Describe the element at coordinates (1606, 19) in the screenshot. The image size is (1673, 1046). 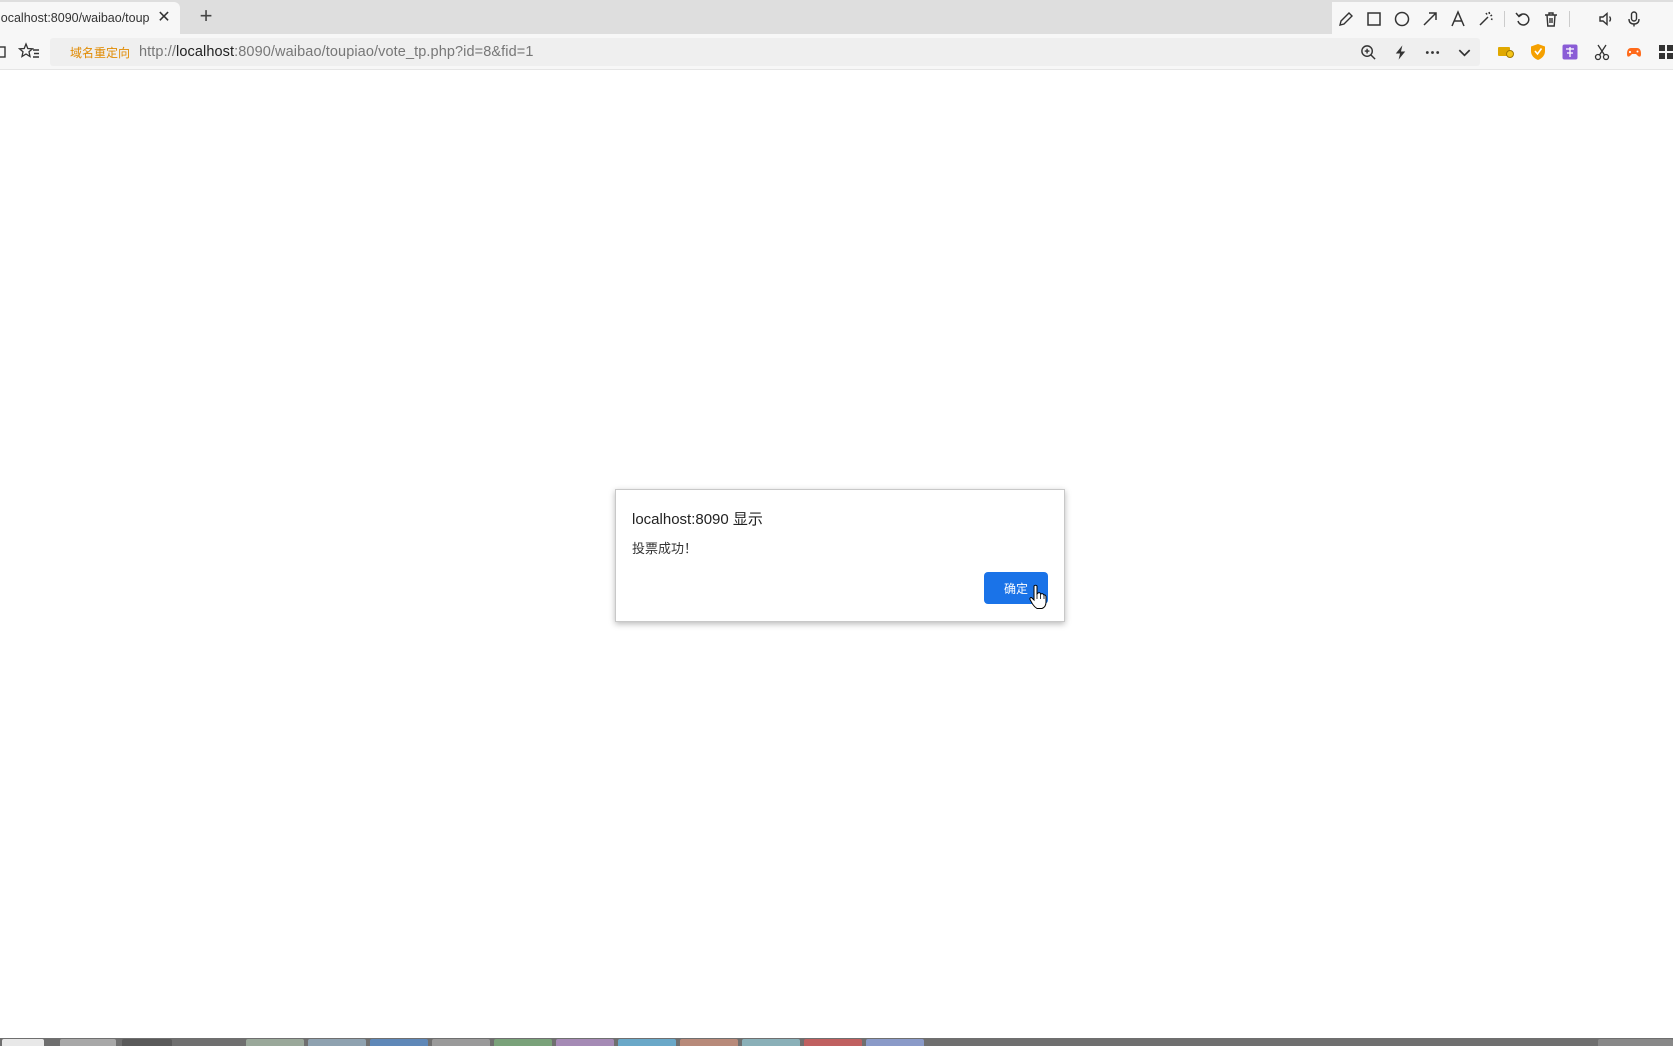
I see `speaker-icon` at that location.